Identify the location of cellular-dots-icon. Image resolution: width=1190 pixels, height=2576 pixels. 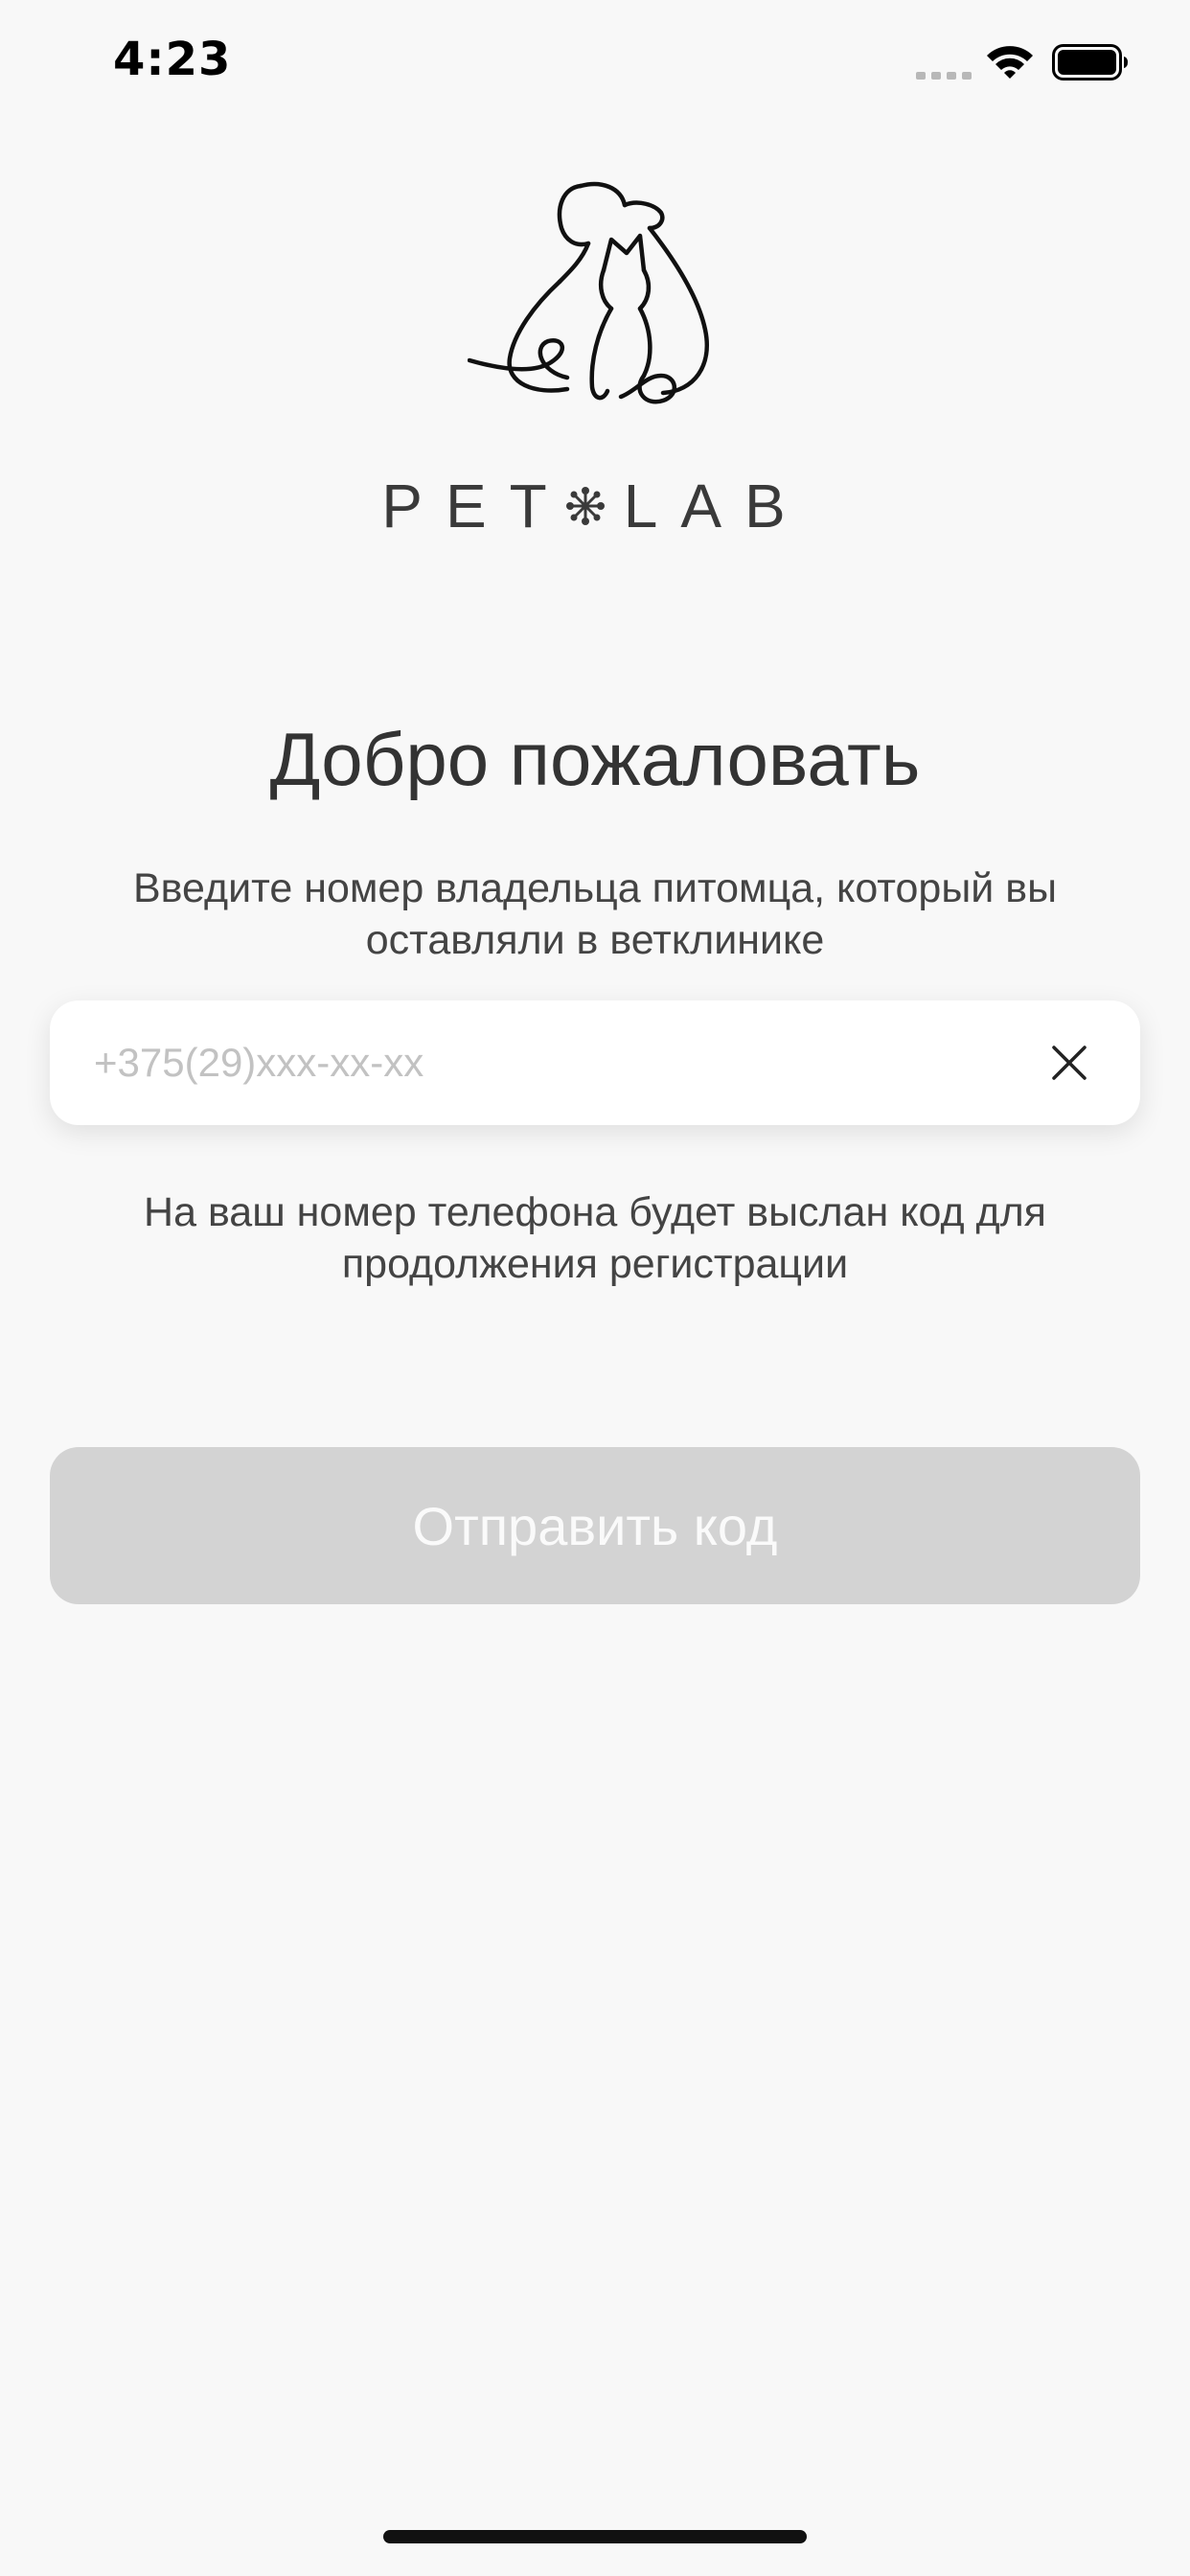
(944, 76).